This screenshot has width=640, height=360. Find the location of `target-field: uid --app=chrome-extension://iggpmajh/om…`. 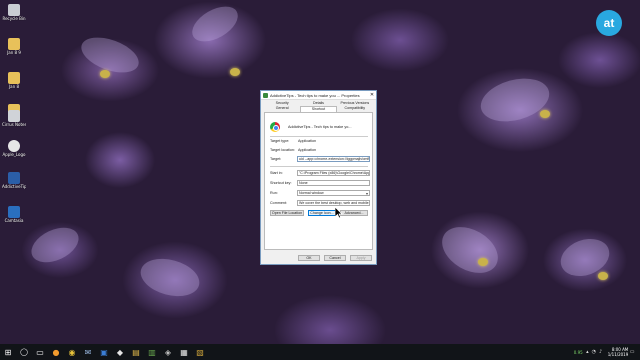

target-field: uid --app=chrome-extension://iggpmajh/om… is located at coordinates (333, 159).